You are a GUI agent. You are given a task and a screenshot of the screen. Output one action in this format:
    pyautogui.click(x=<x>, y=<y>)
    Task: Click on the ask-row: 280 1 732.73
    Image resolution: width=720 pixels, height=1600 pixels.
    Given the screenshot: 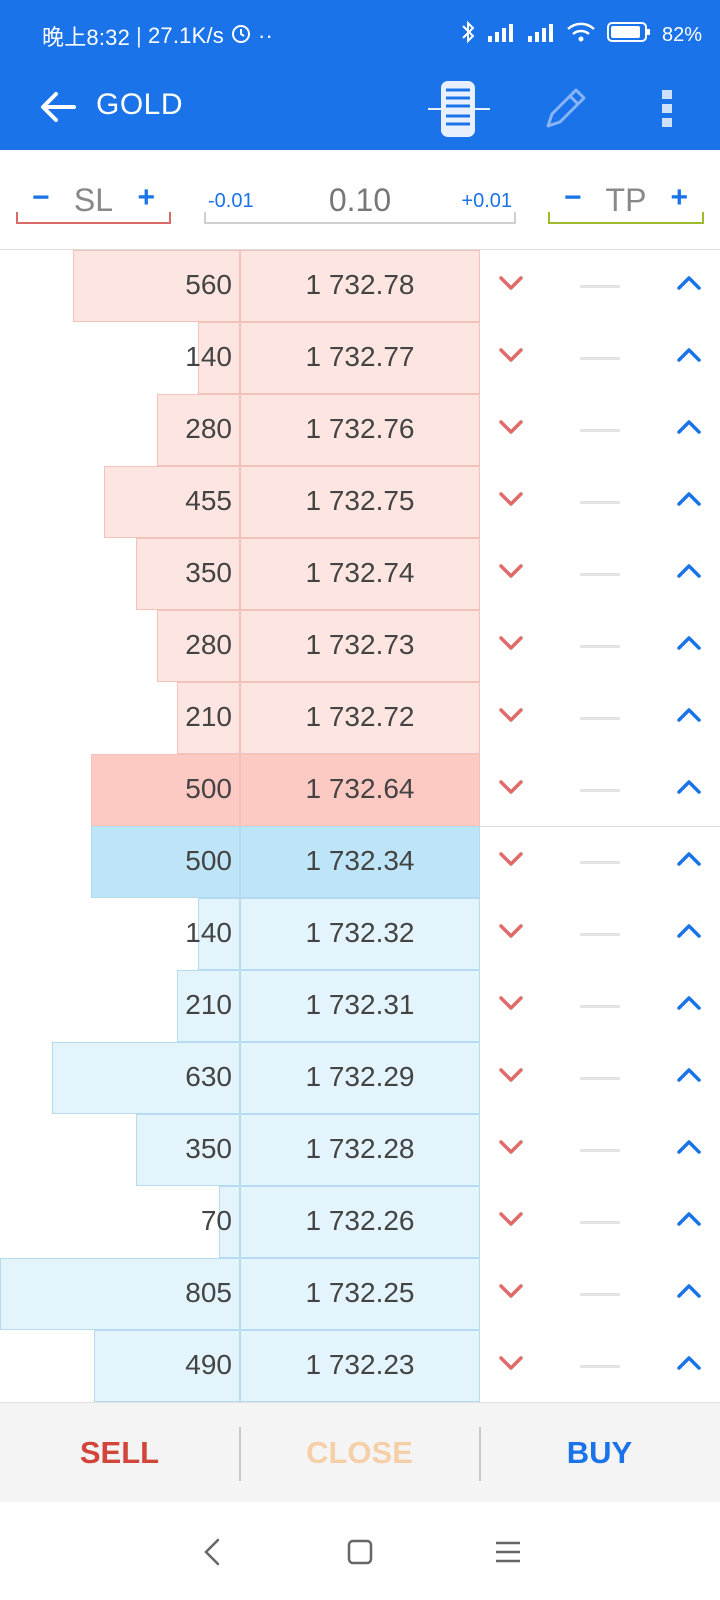 What is the action you would take?
    pyautogui.click(x=360, y=646)
    